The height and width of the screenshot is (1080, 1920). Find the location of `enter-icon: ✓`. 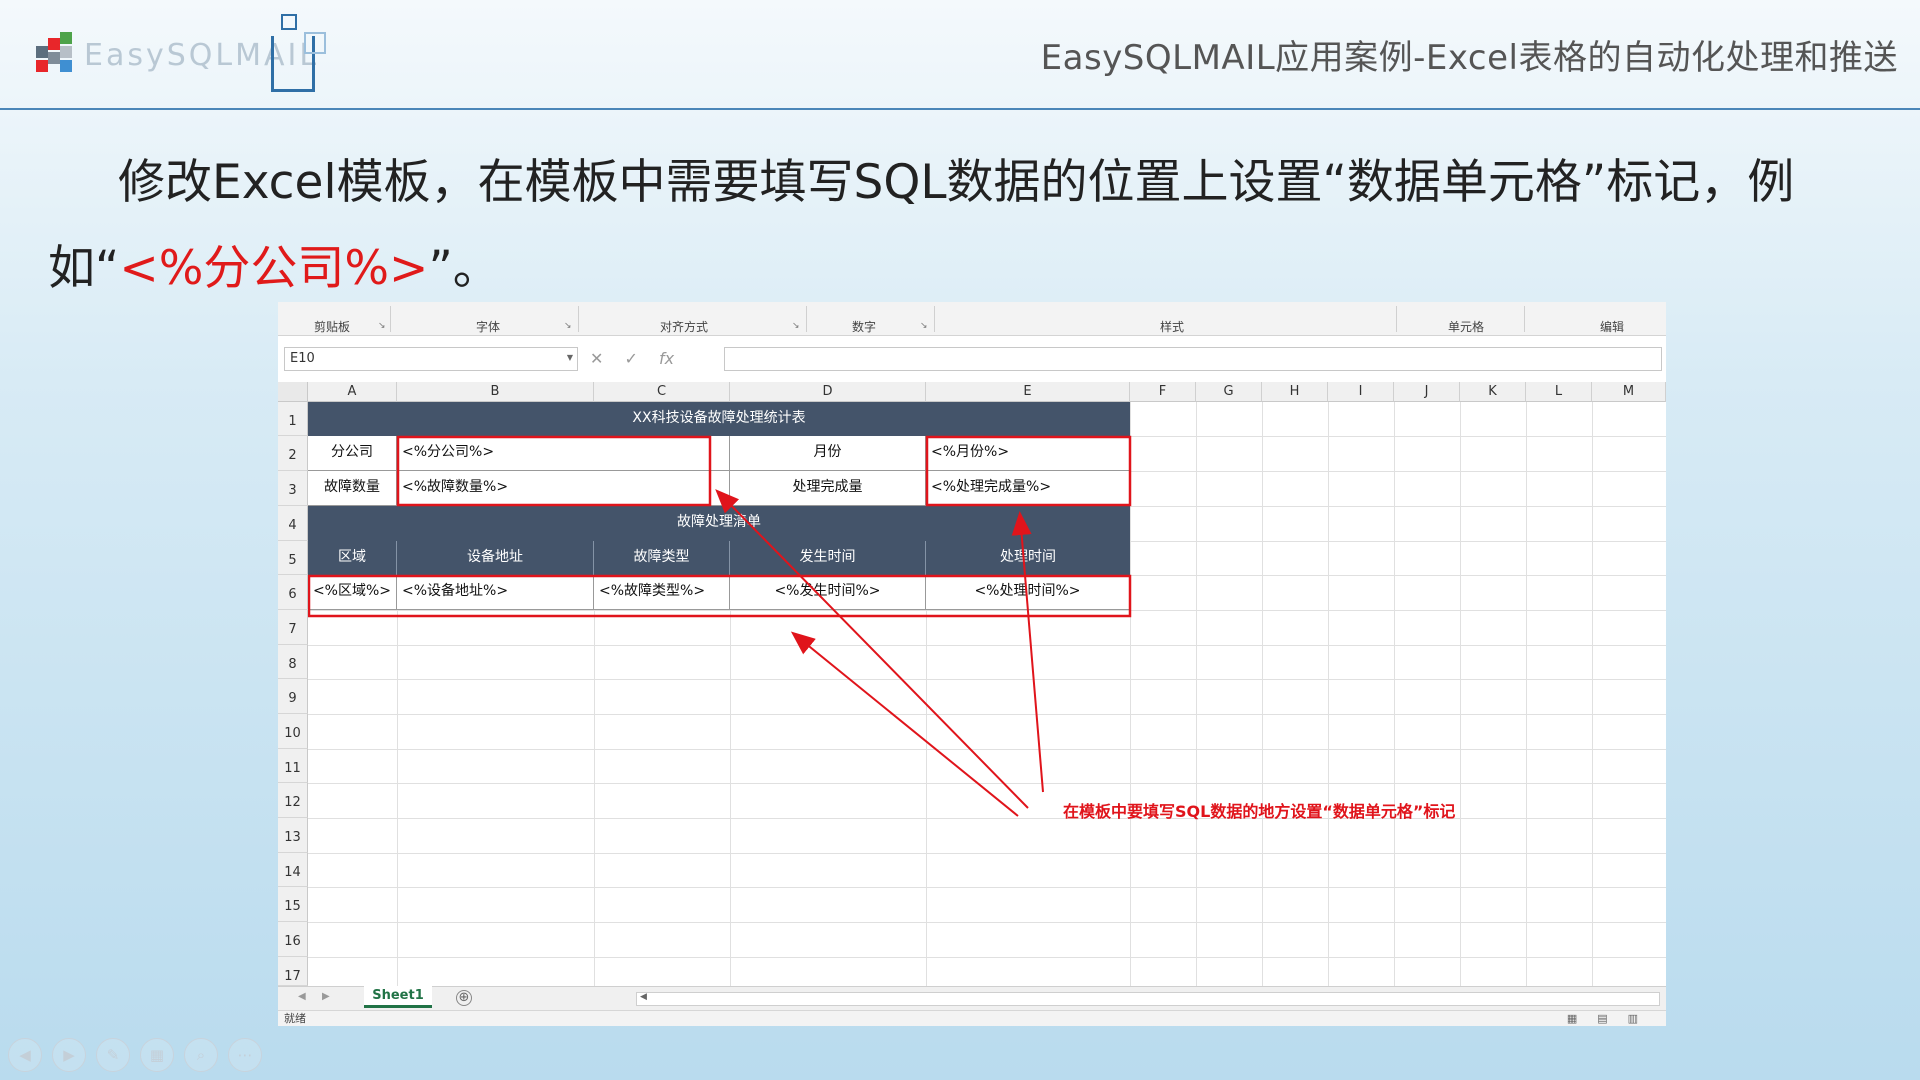

enter-icon: ✓ is located at coordinates (631, 358).